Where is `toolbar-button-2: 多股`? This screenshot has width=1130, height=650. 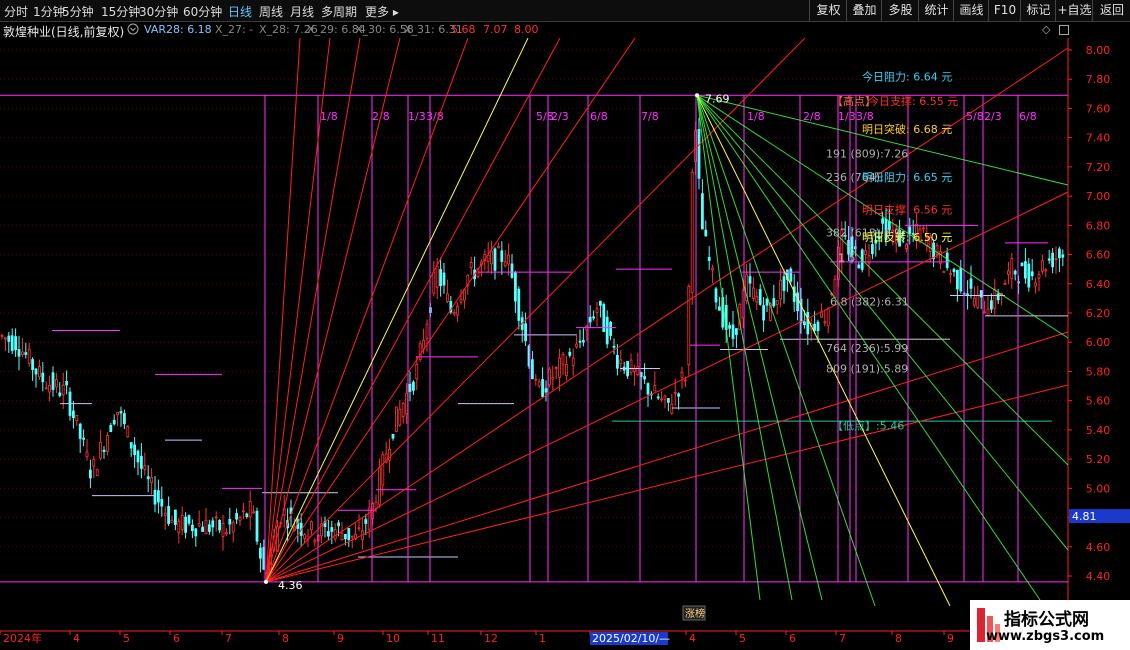
toolbar-button-2: 多股 is located at coordinates (900, 10).